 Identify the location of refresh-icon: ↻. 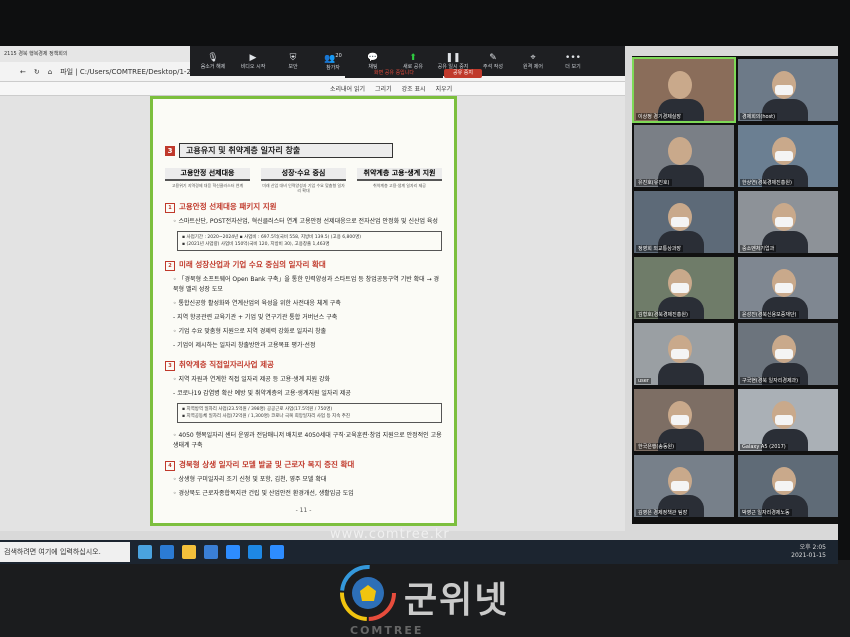
(37, 72).